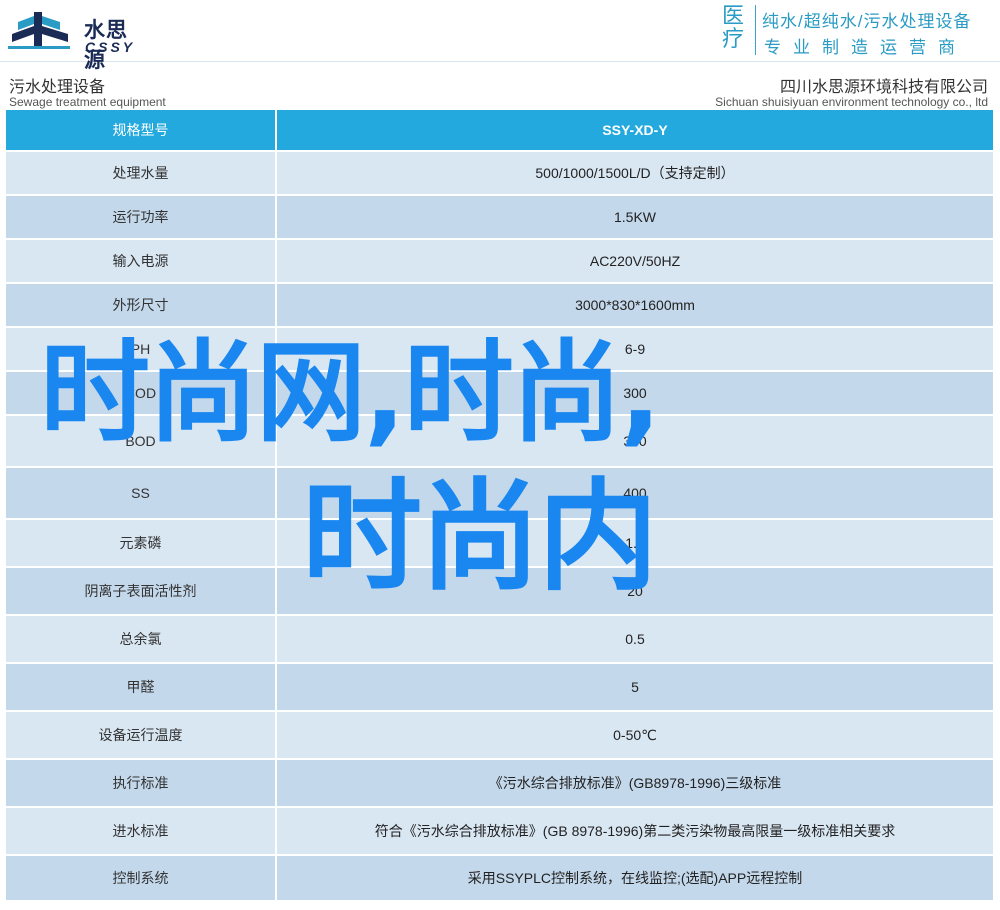 The height and width of the screenshot is (910, 1000). I want to click on row-value: 6-9, so click(635, 349).